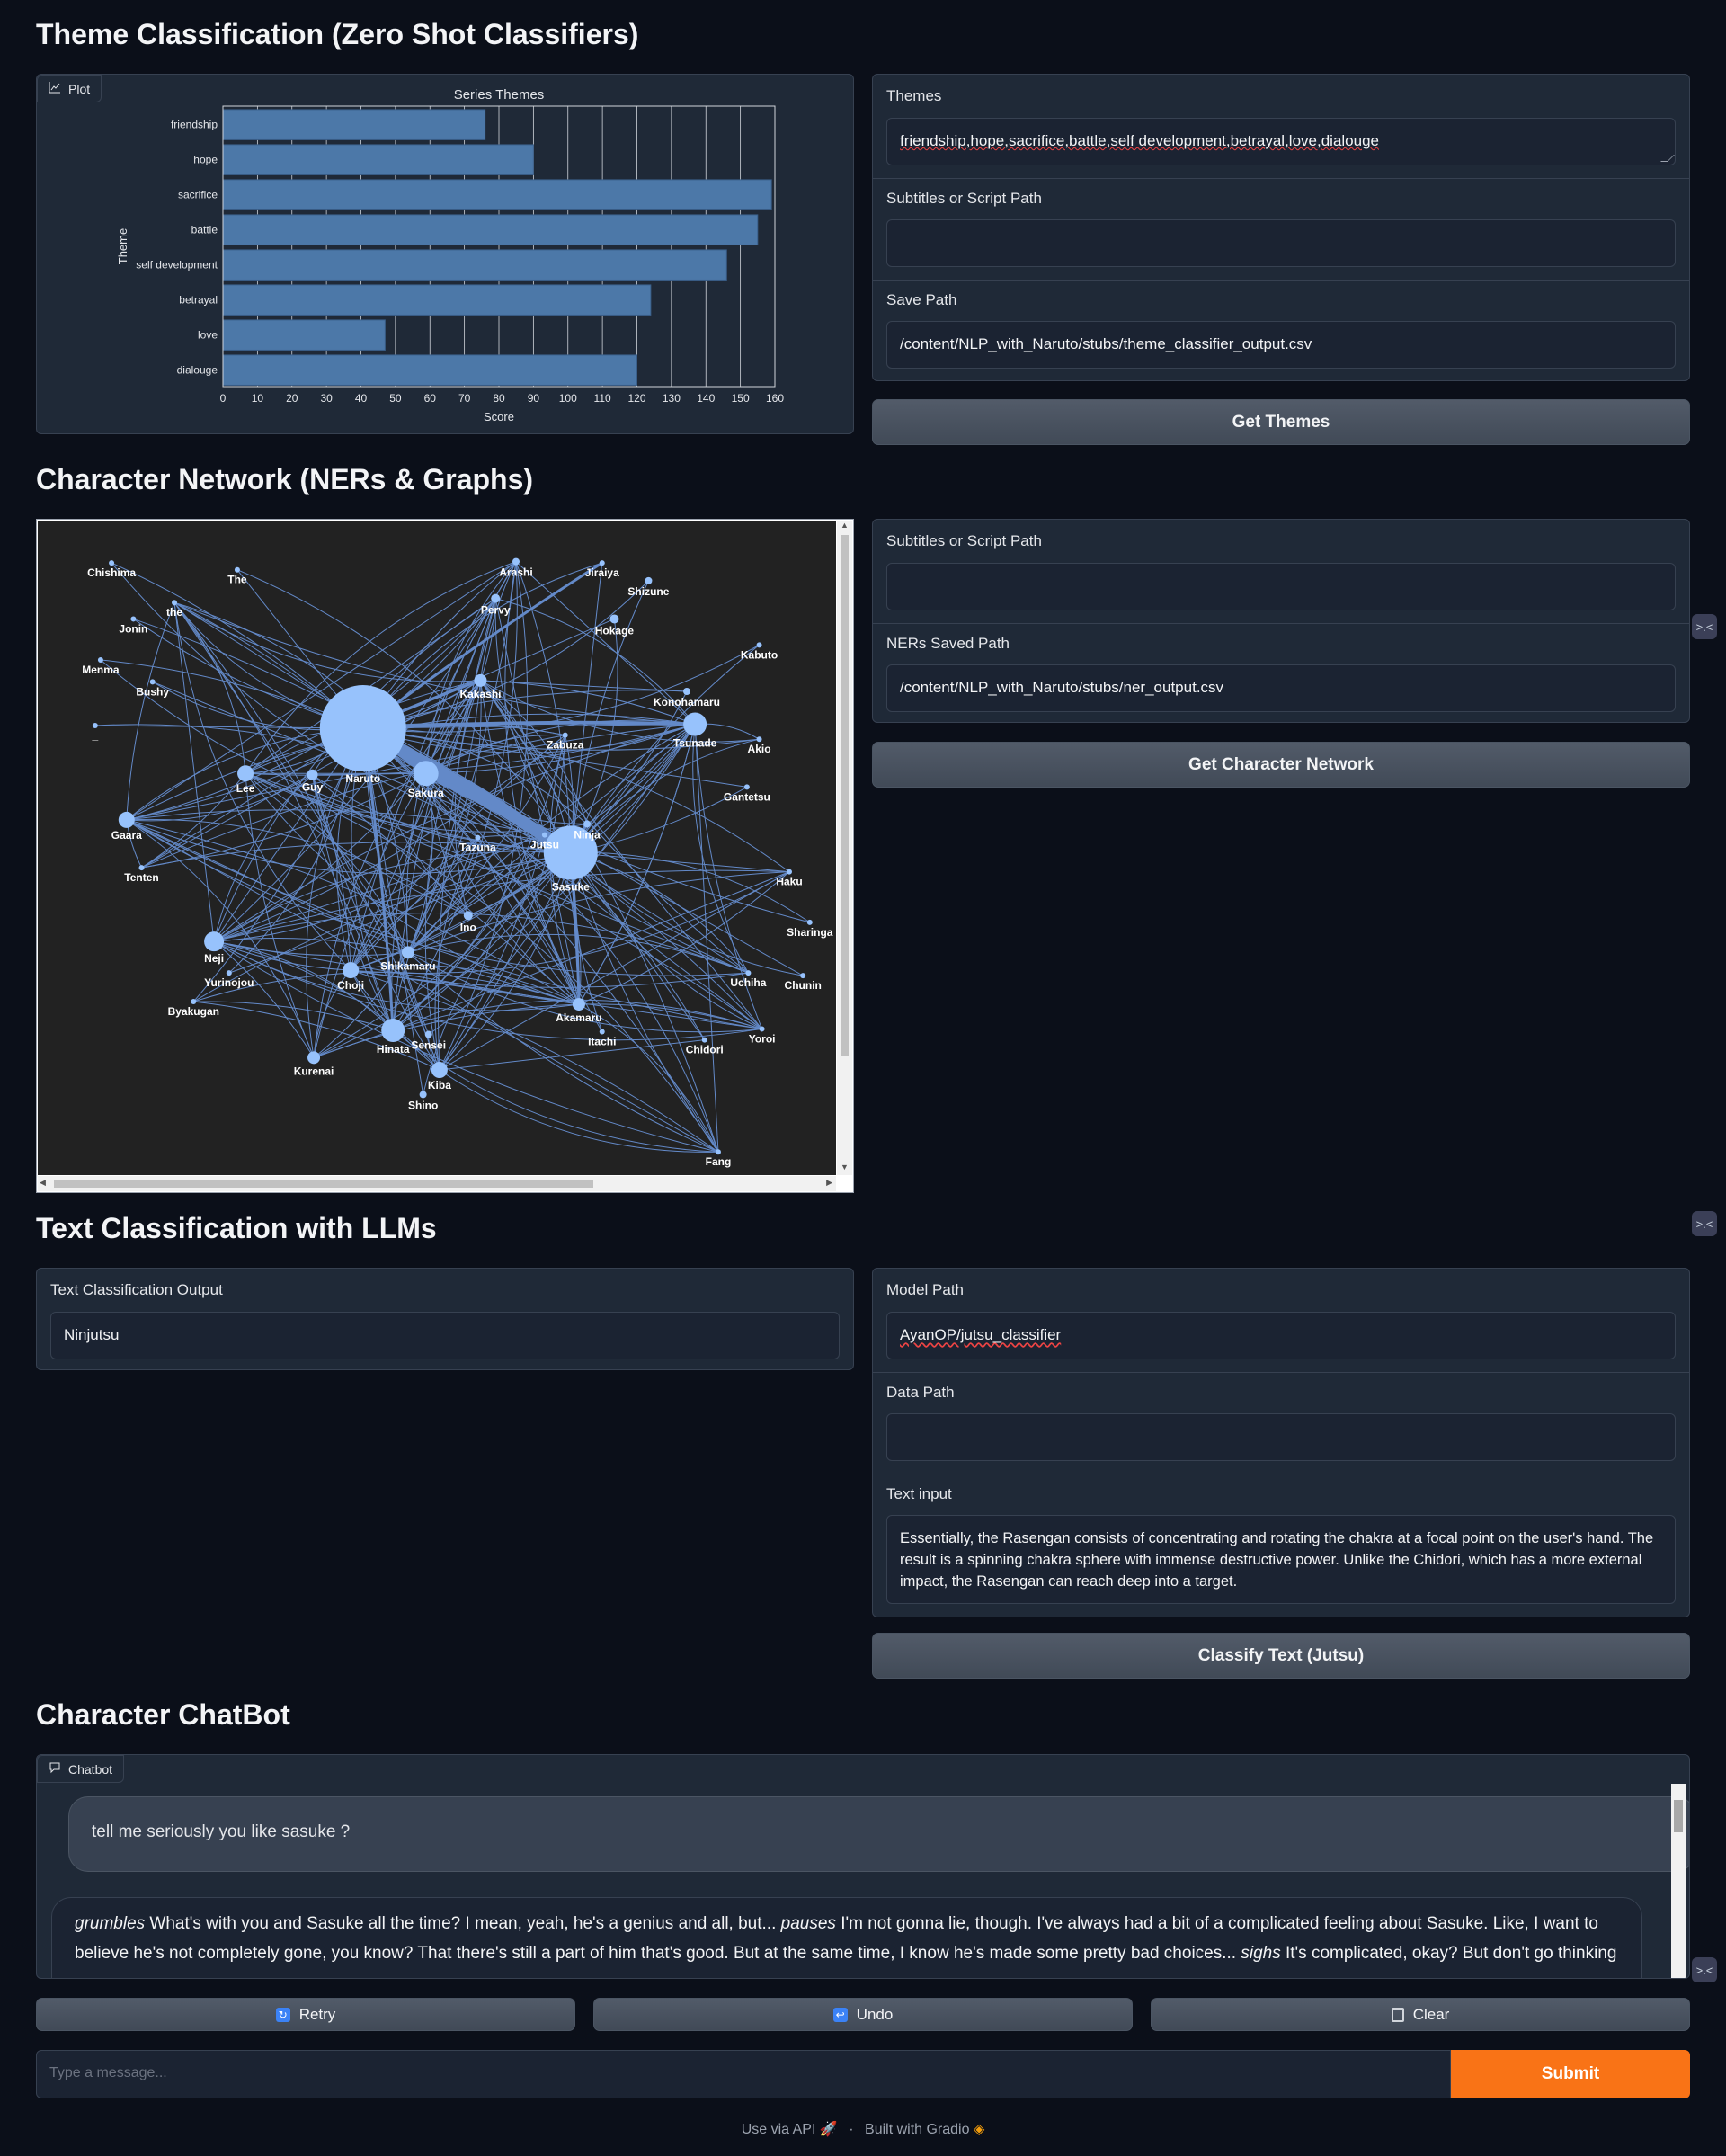 This screenshot has width=1726, height=2156. I want to click on node-_, so click(95, 725).